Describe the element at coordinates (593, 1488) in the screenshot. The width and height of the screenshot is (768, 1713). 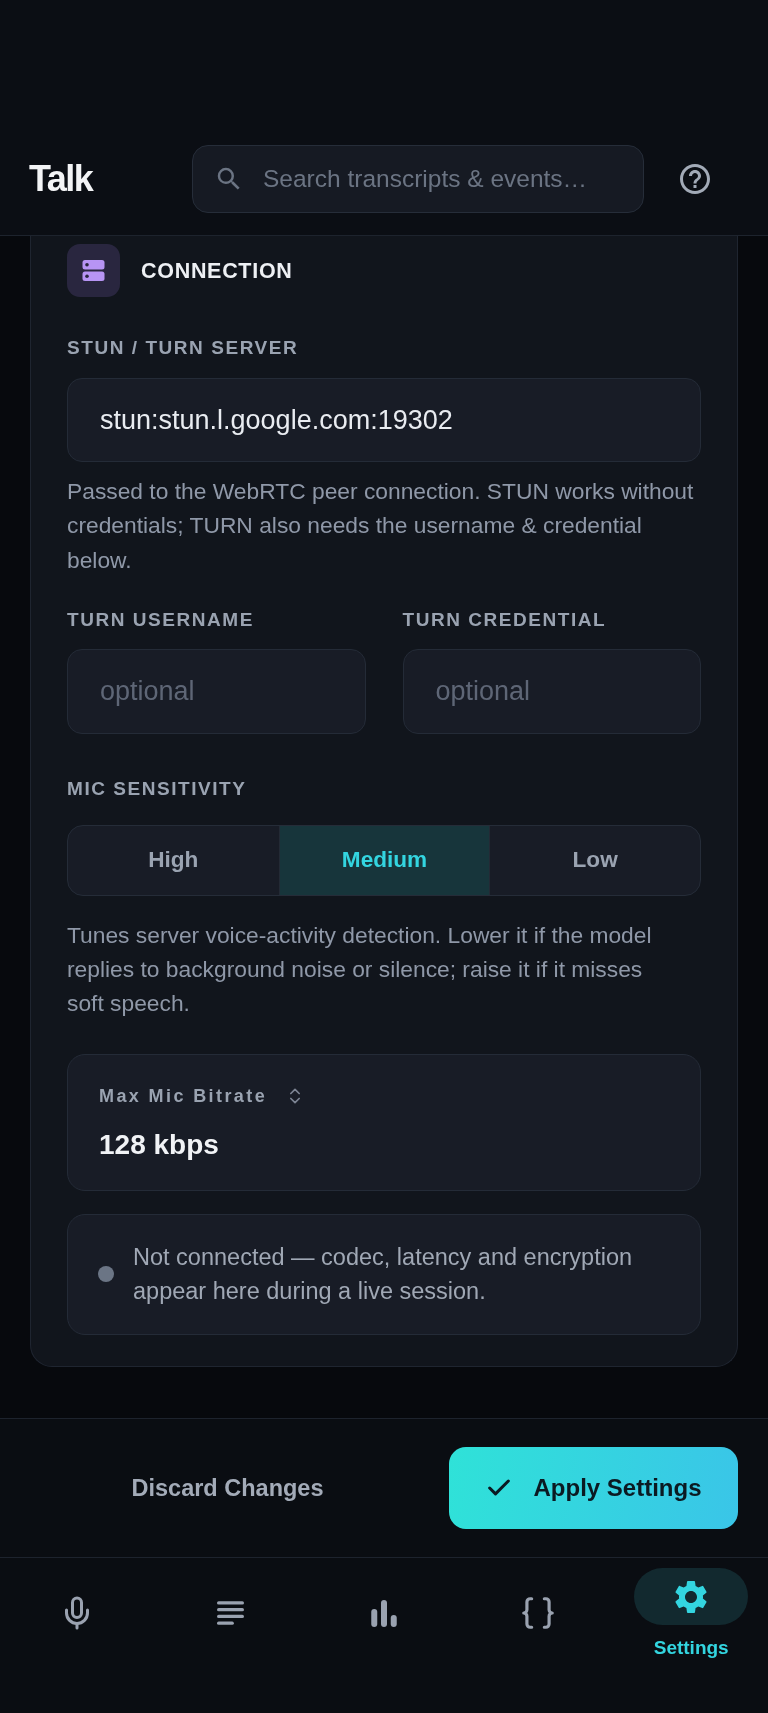
I see `apply-button: Apply Settings` at that location.